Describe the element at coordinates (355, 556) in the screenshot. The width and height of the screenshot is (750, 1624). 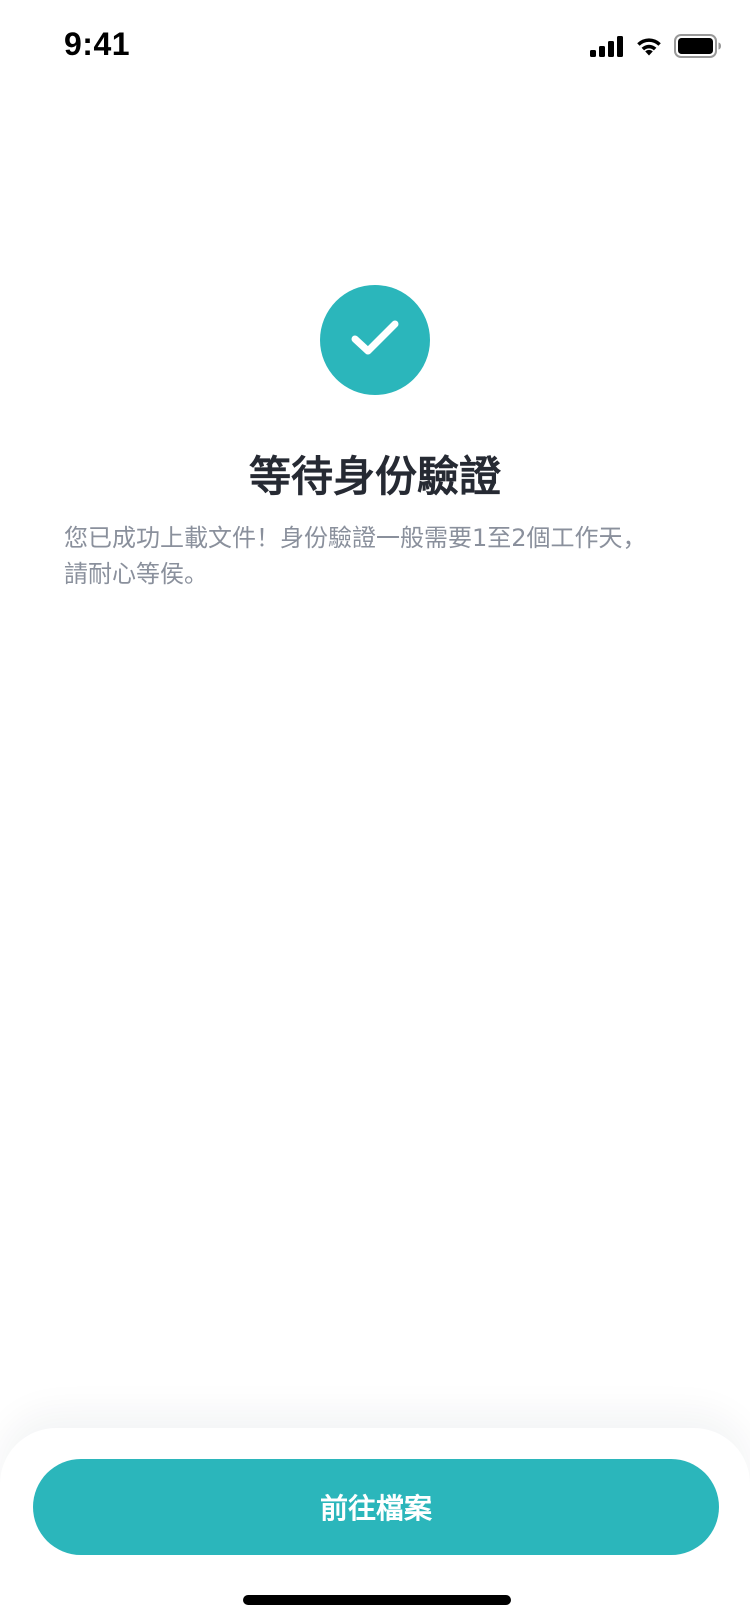
I see `page-description: 您已成功上載文件！身份驗證一般需要1至2個工作天，請耐心等侯。` at that location.